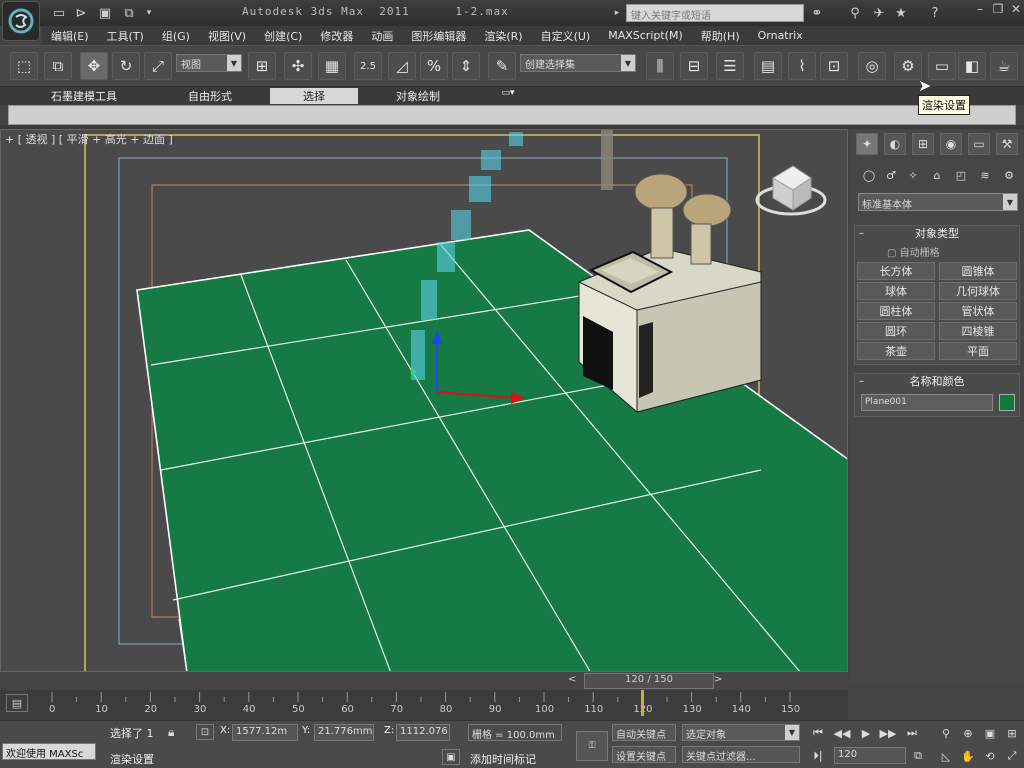 The width and height of the screenshot is (1024, 768). What do you see at coordinates (644, 754) in the screenshot?
I see `set-key-button: 设置关键点` at bounding box center [644, 754].